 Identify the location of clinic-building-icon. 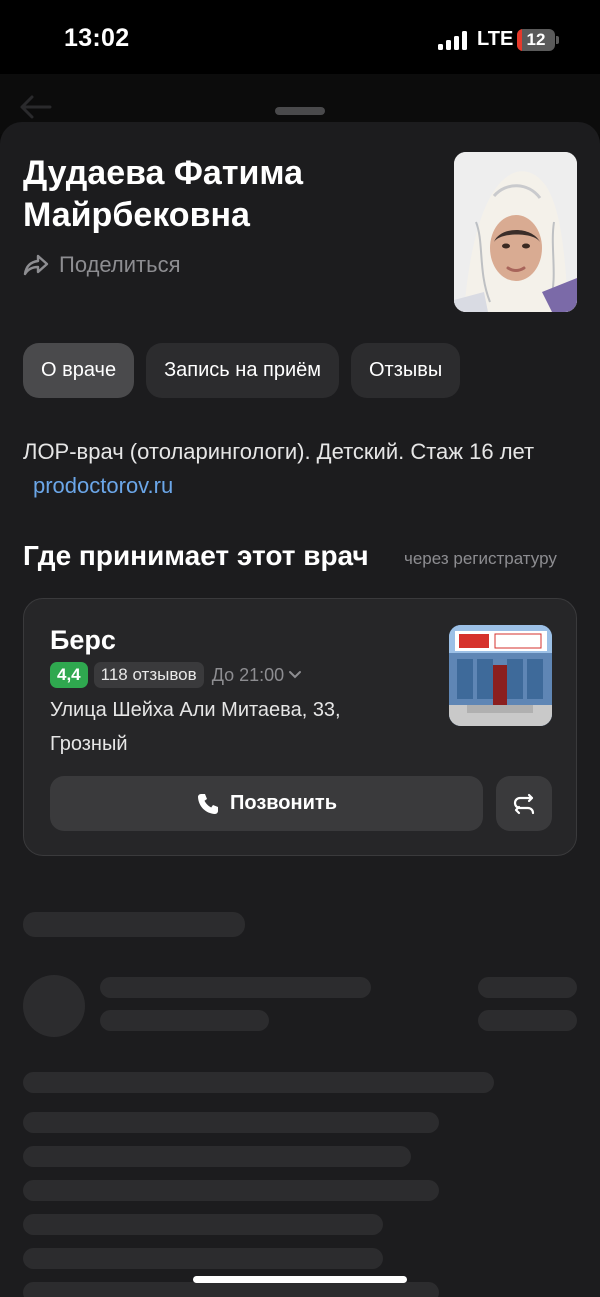
(500, 675).